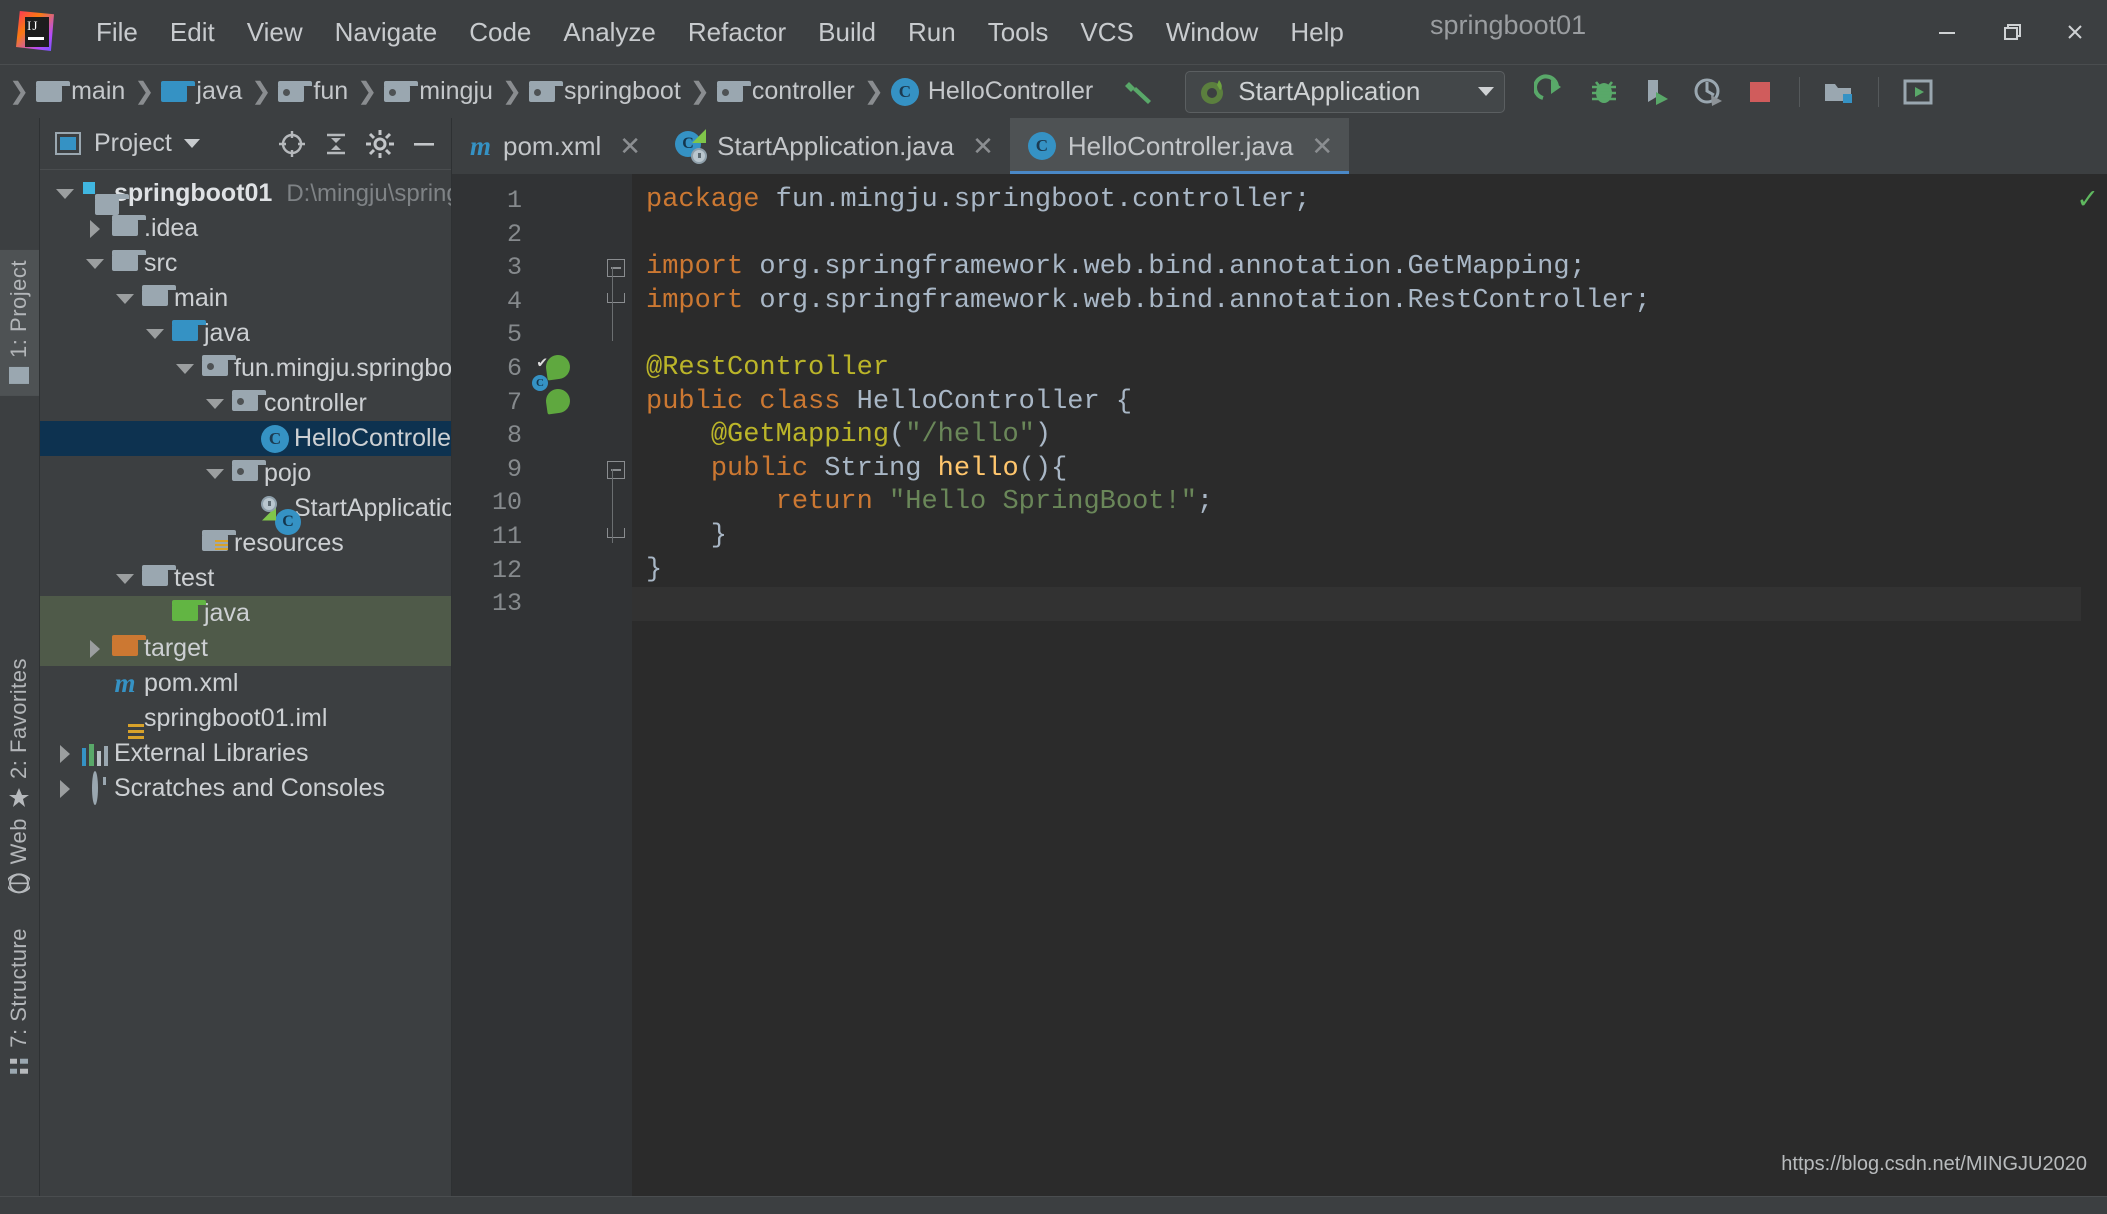 The image size is (2107, 1214). I want to click on fold-method-end-icon, so click(616, 533).